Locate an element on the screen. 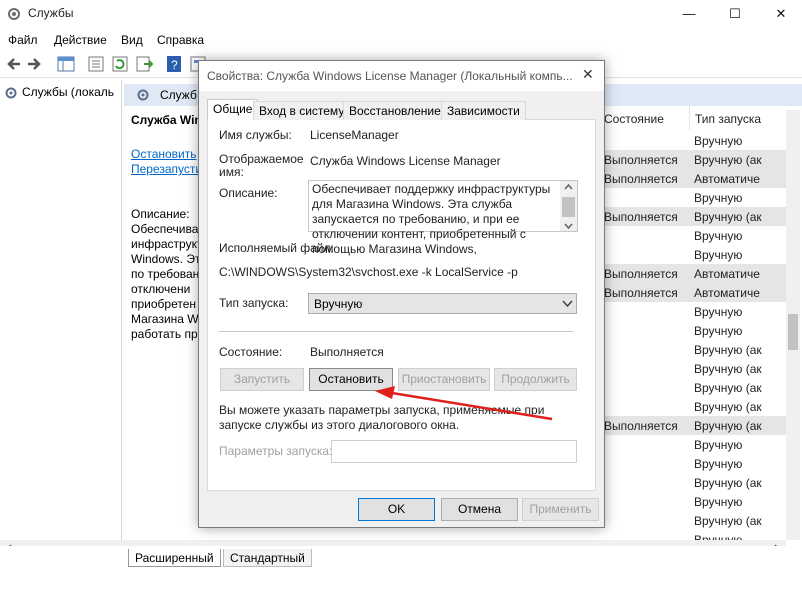  detail-description-label: Описание: is located at coordinates (160, 214).